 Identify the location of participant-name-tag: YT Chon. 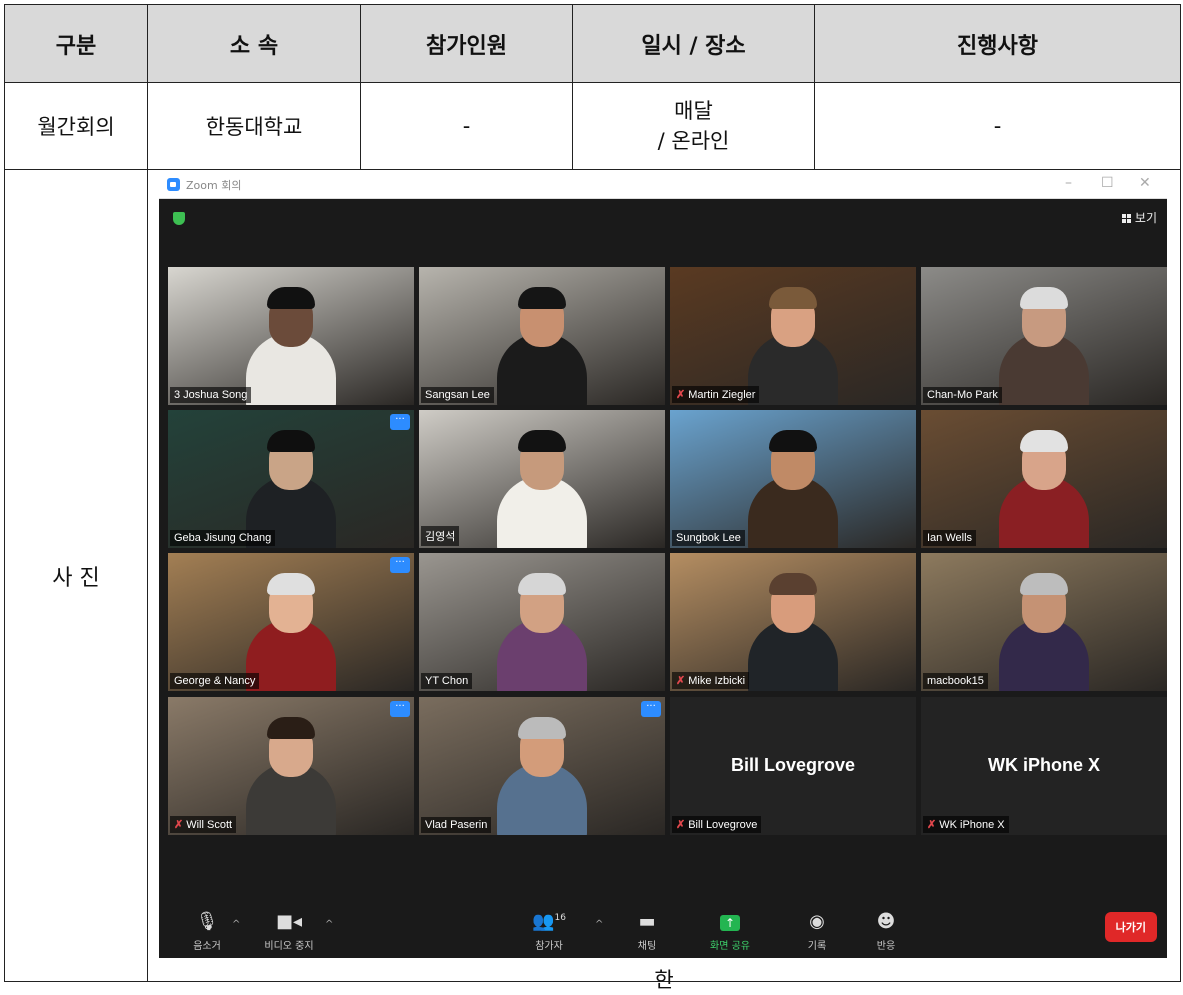
(447, 681).